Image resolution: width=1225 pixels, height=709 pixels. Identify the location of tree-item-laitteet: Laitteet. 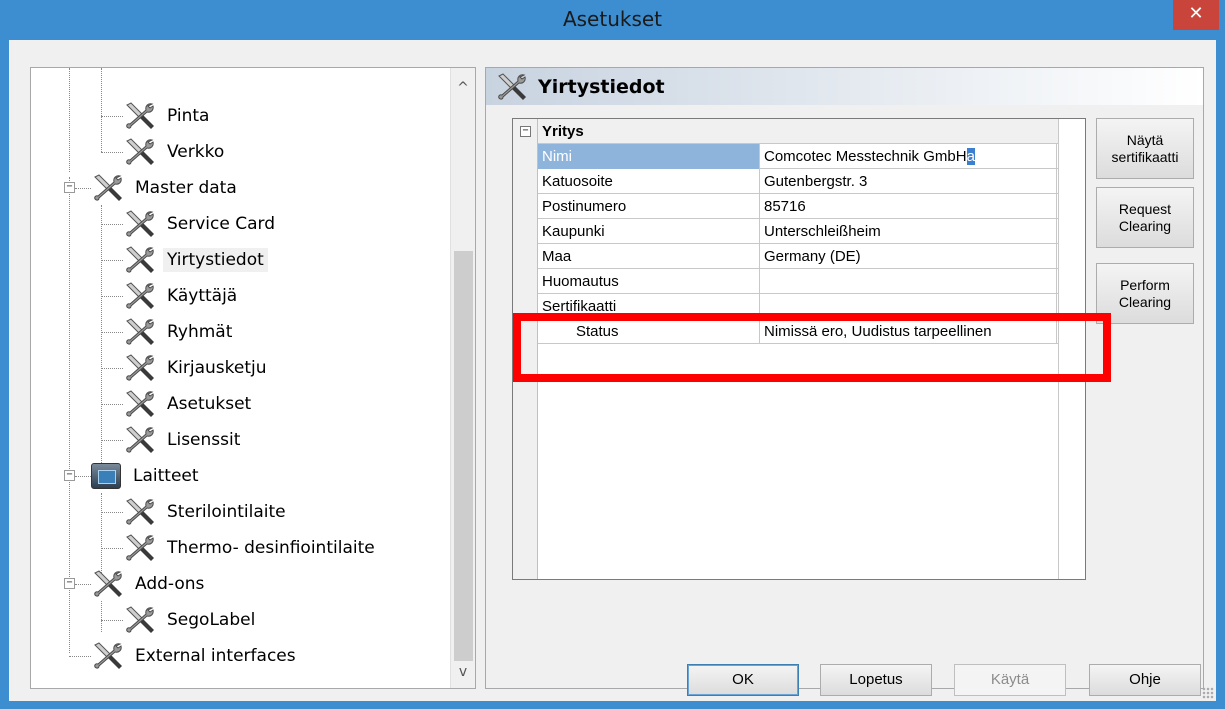
(146, 476).